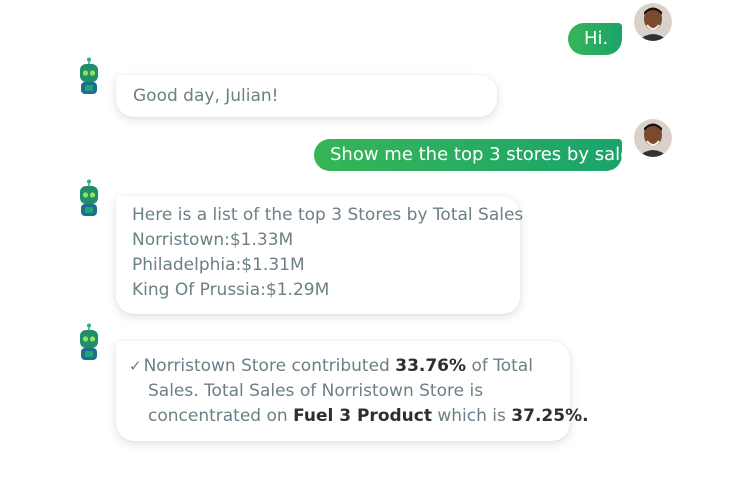  I want to click on bot-message-greeting: Good day, Julian!, so click(306, 96).